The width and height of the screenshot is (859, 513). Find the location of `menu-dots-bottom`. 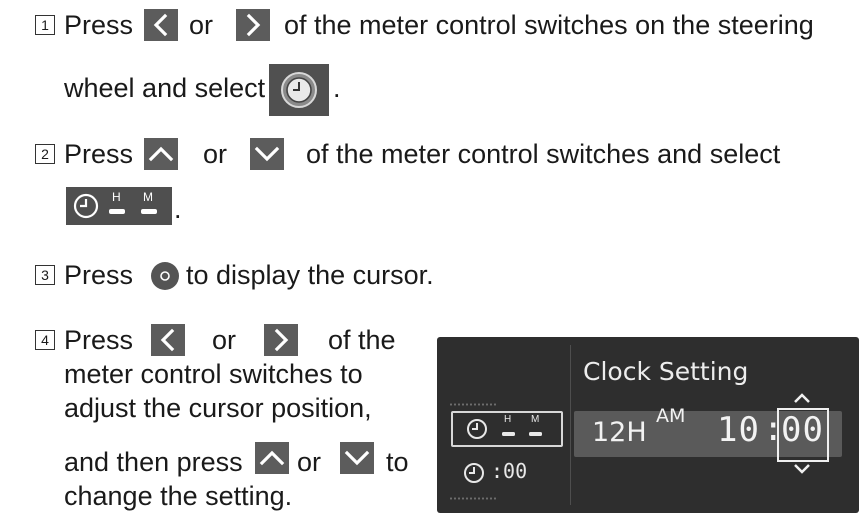

menu-dots-bottom is located at coordinates (473, 498).